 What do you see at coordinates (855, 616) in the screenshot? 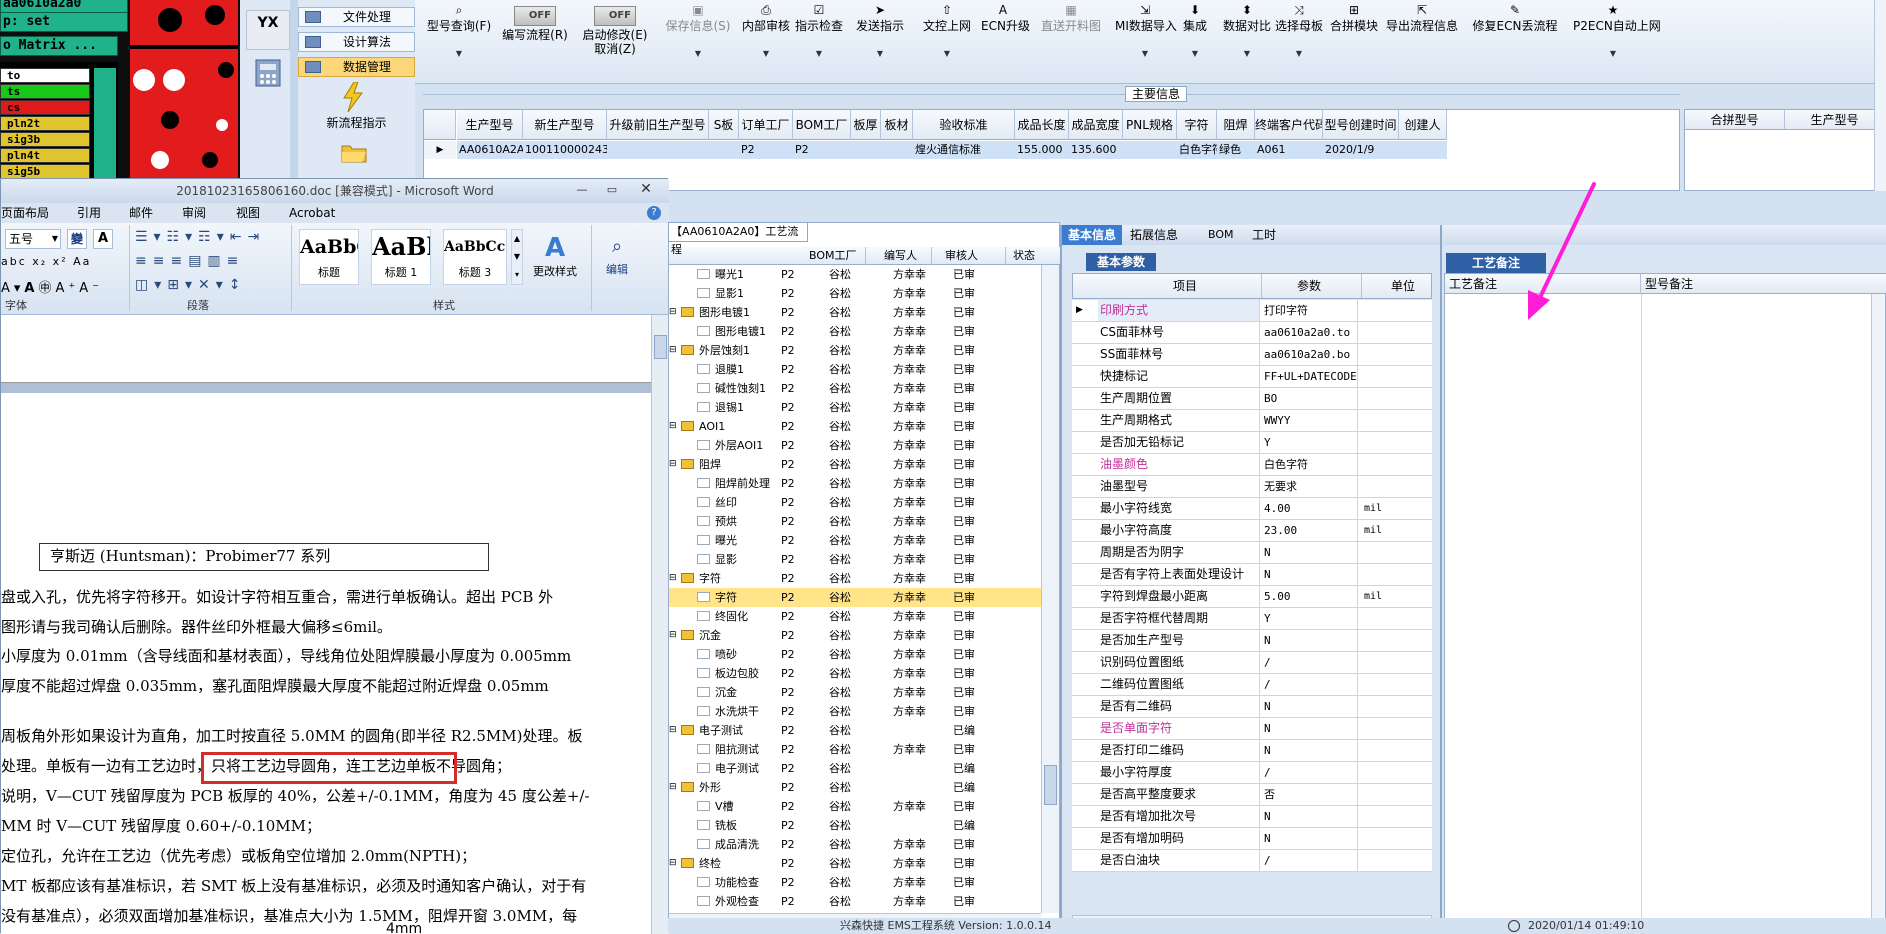
I see `process-row: 终固化 P2 谷松 方幸幸 已审` at bounding box center [855, 616].